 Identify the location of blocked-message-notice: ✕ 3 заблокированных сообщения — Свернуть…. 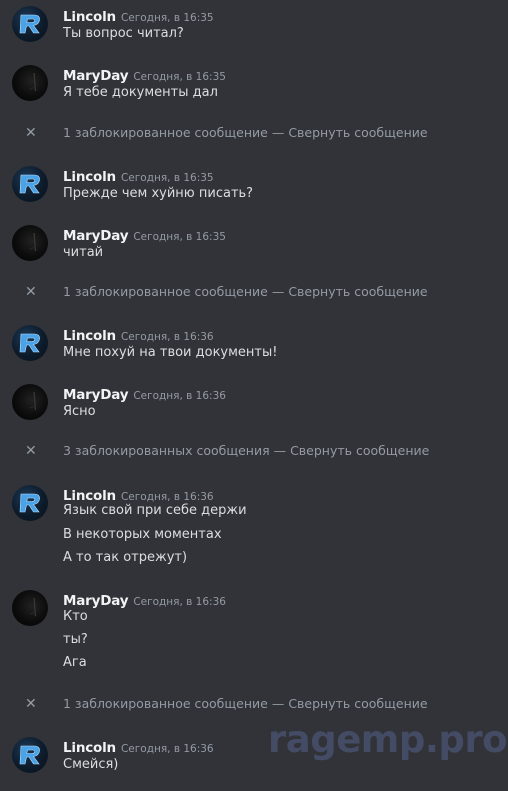
(254, 451).